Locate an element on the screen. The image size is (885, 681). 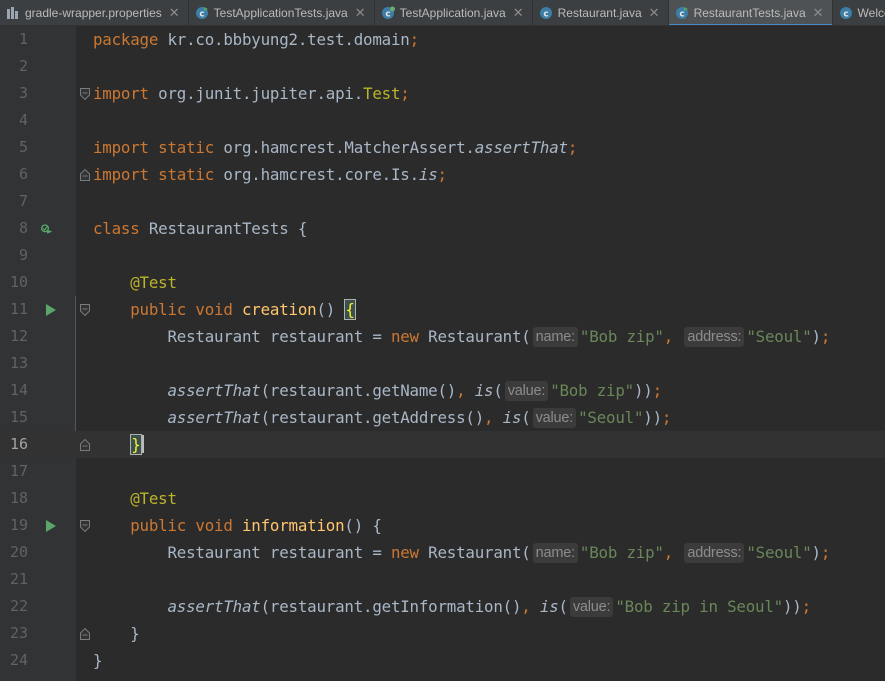
code-line: 21 is located at coordinates (442, 579).